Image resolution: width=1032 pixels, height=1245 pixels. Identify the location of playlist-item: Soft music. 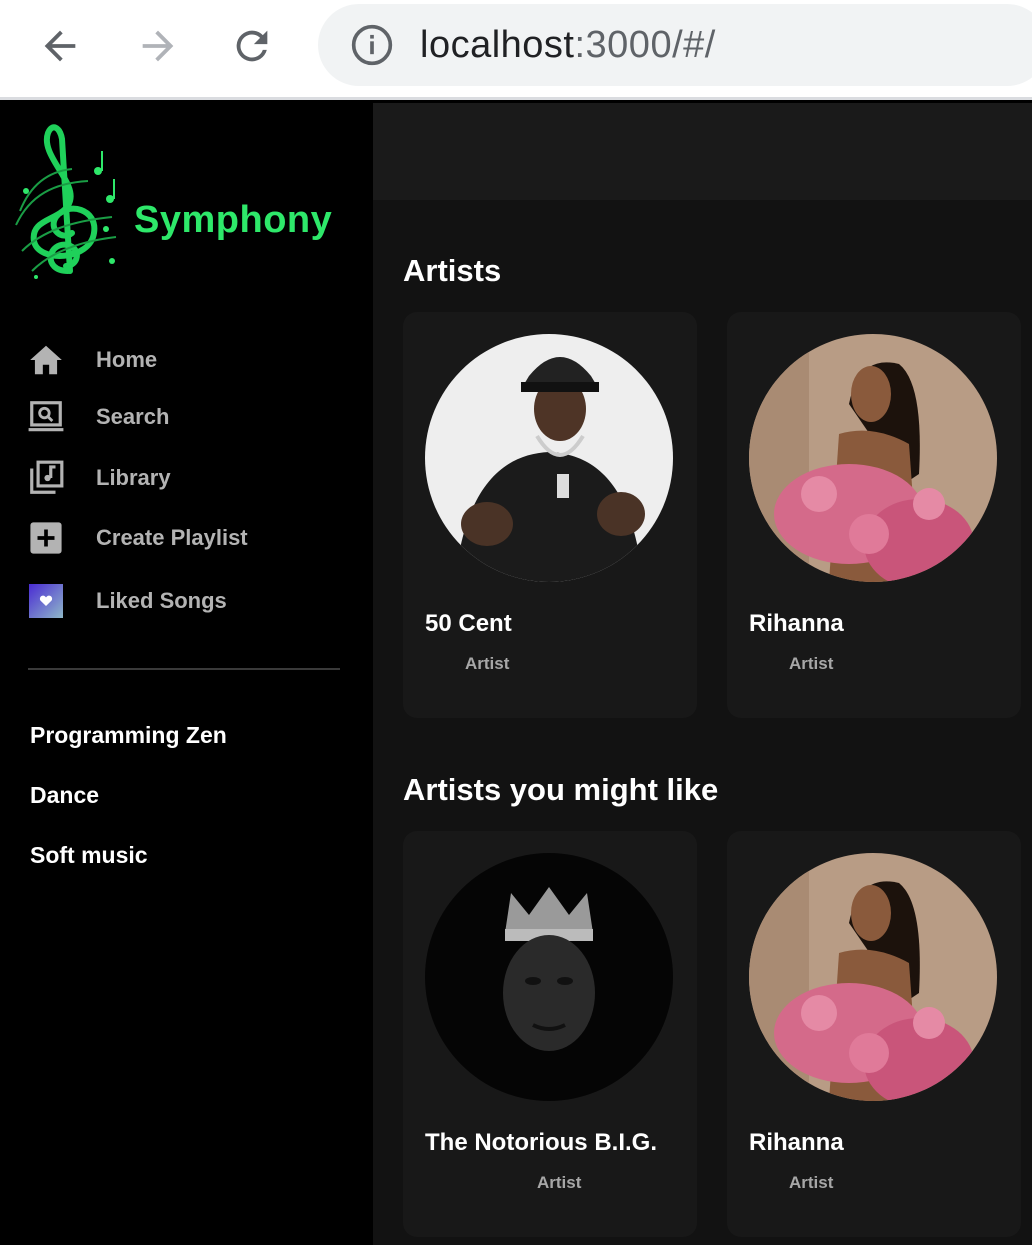
(89, 855).